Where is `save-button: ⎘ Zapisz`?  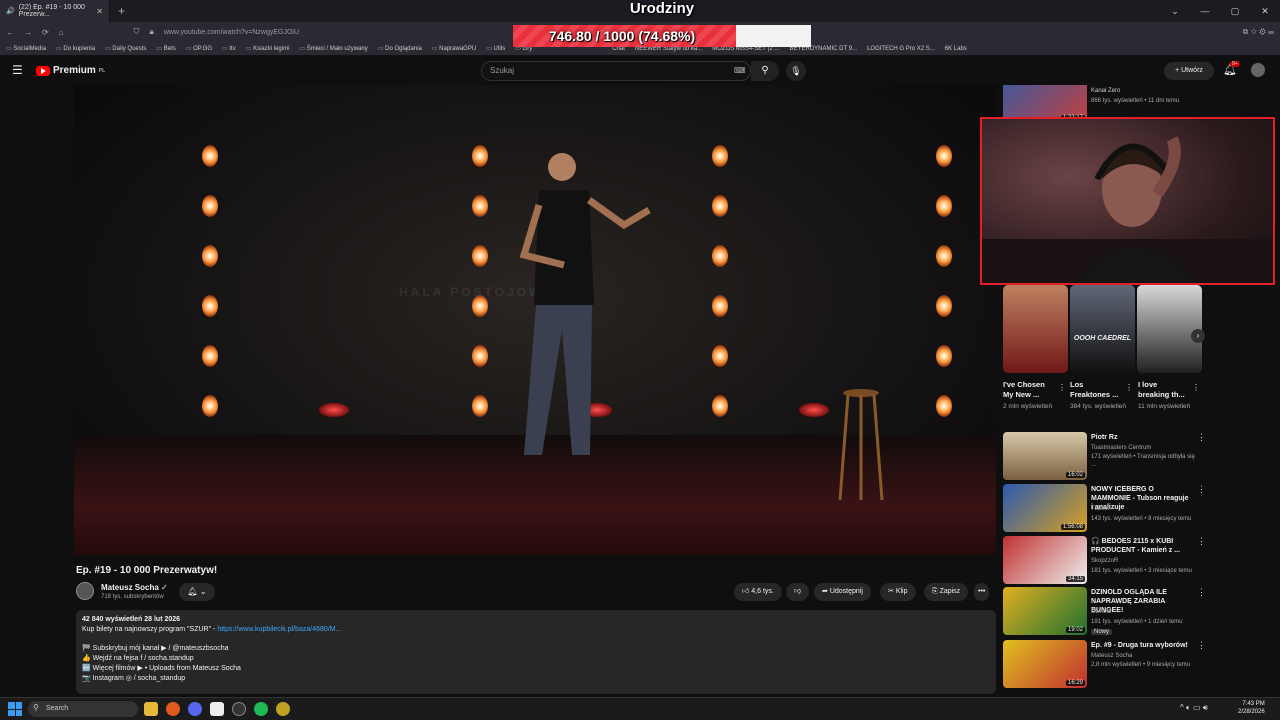 save-button: ⎘ Zapisz is located at coordinates (946, 592).